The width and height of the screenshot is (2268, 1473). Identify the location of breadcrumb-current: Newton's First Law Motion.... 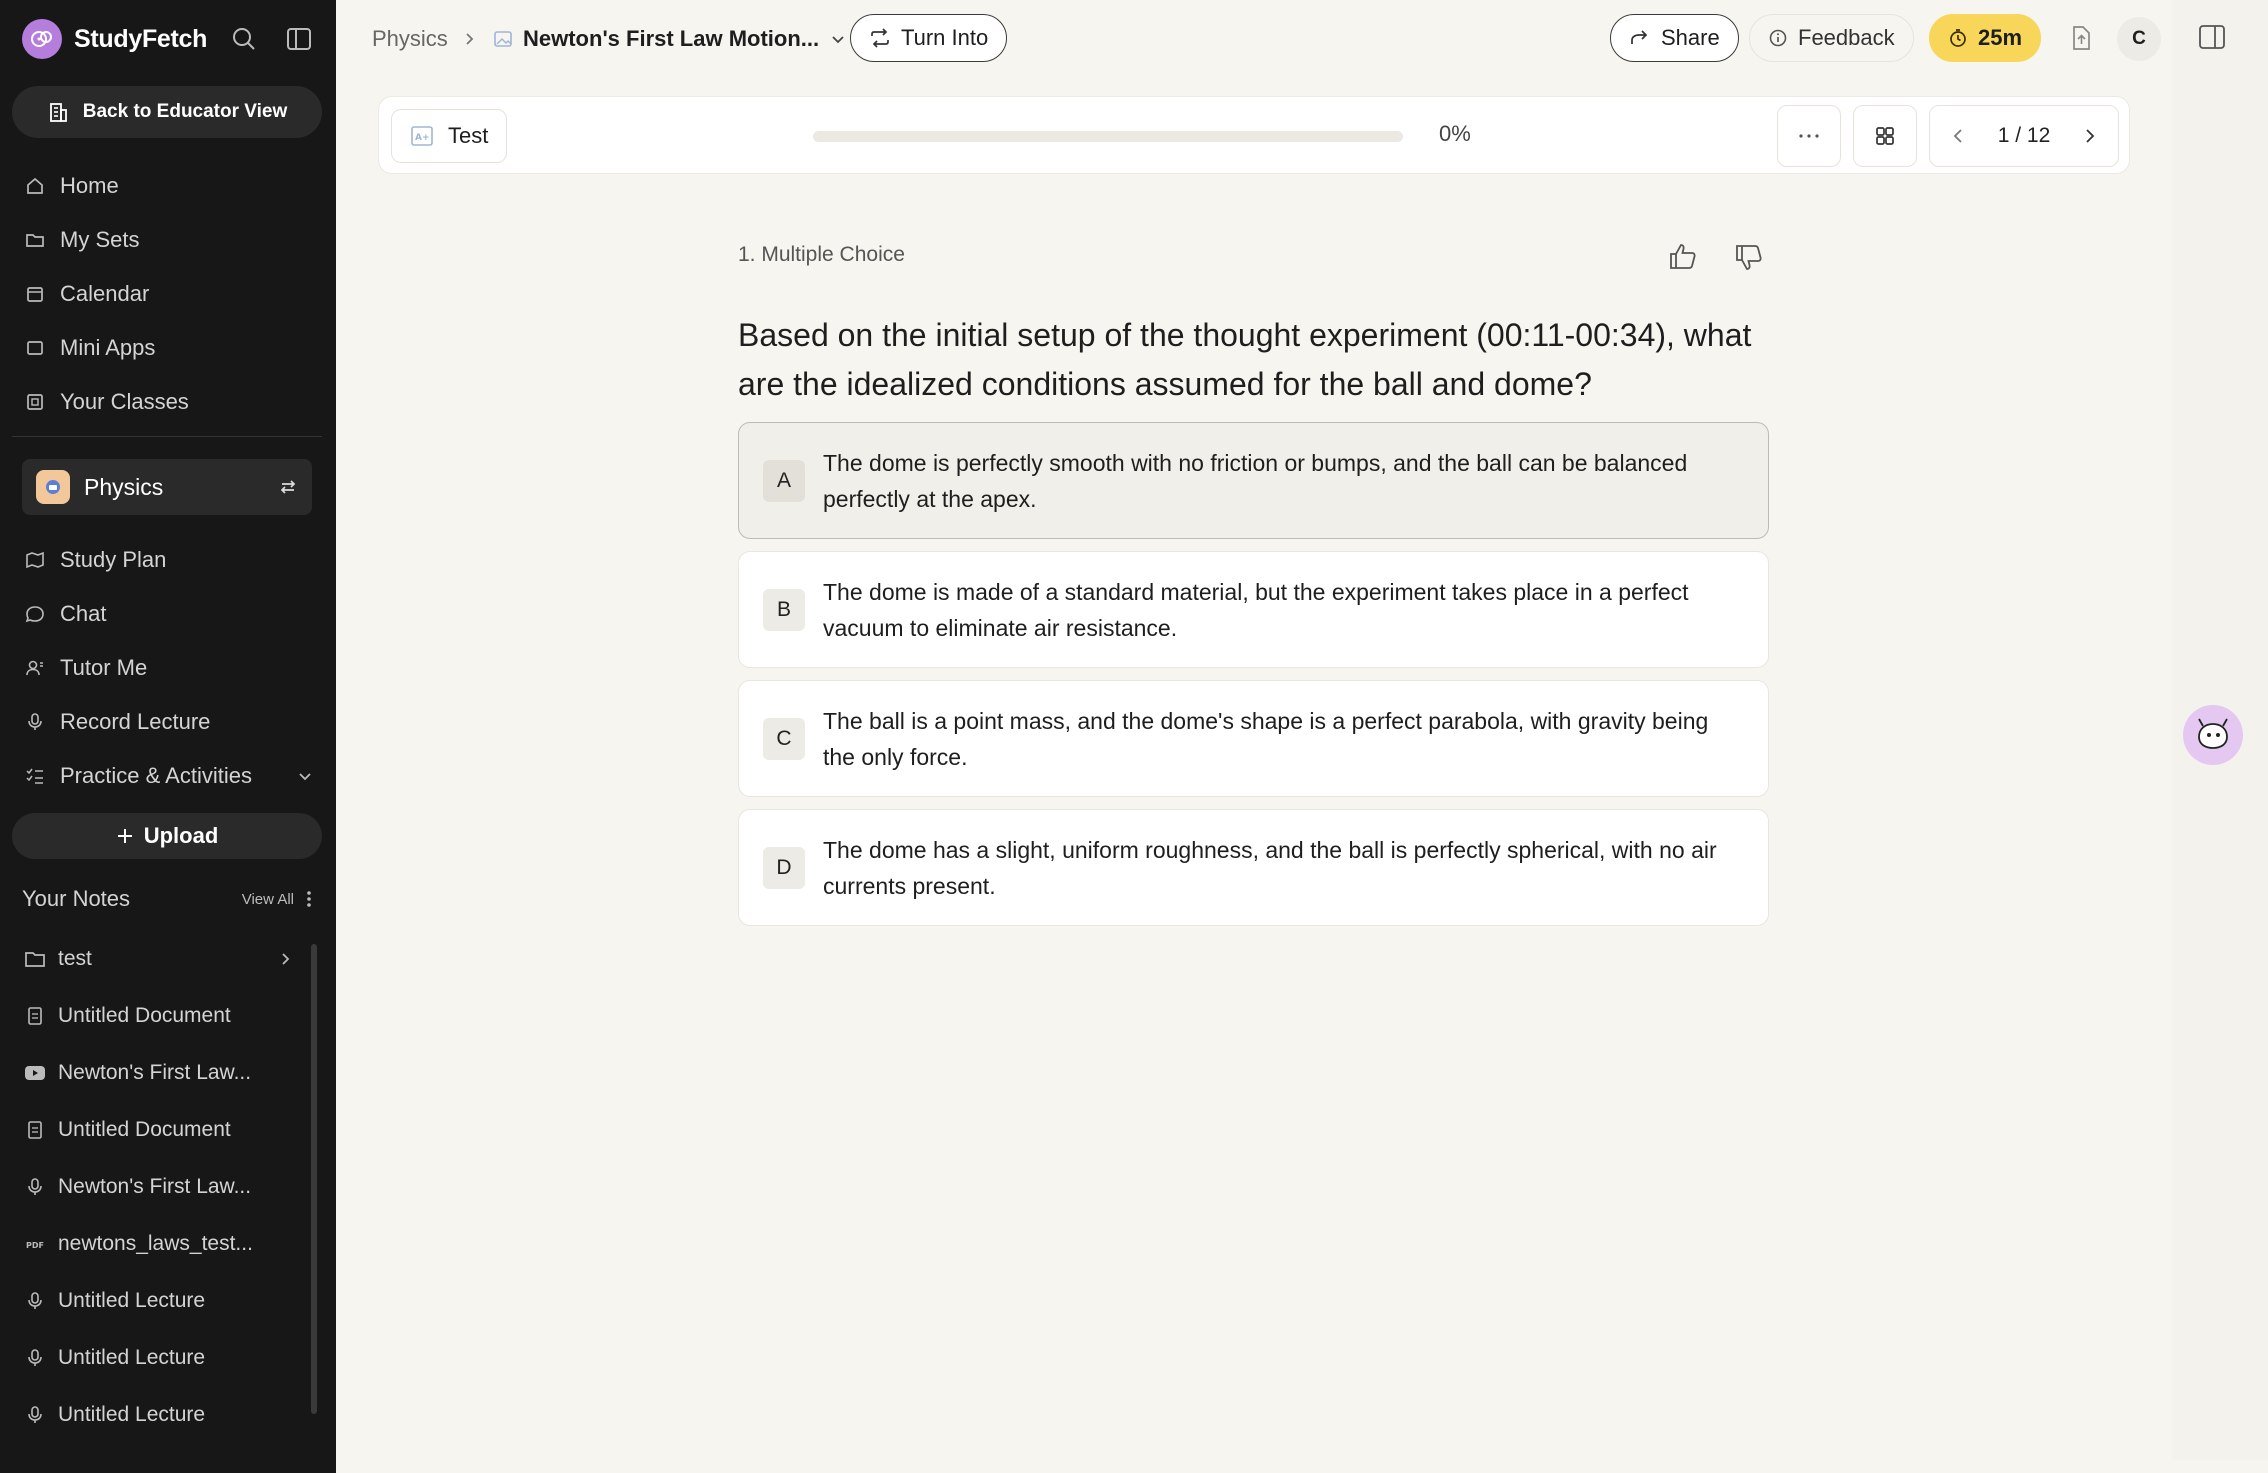
(670, 39).